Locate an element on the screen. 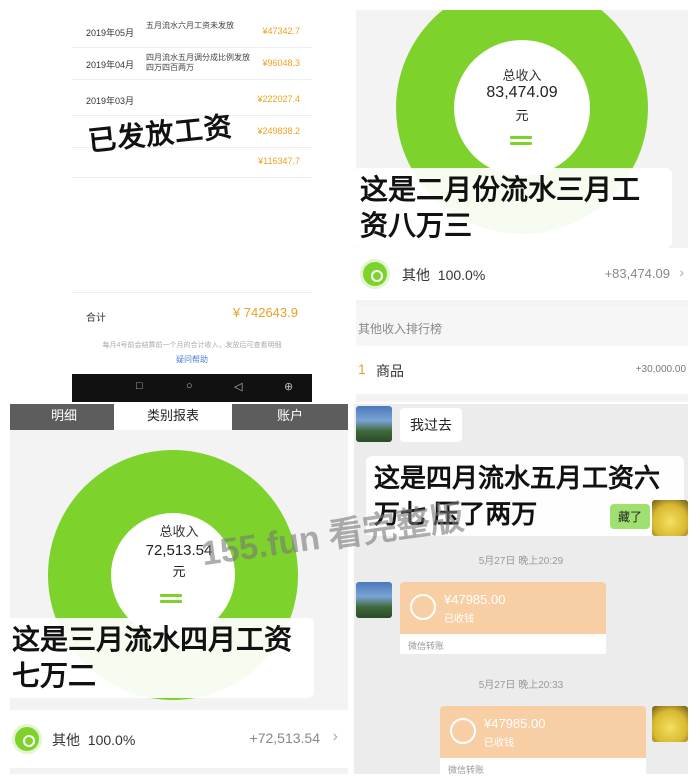 The height and width of the screenshot is (780, 698). help-link: 疑问帮助 is located at coordinates (192, 359).